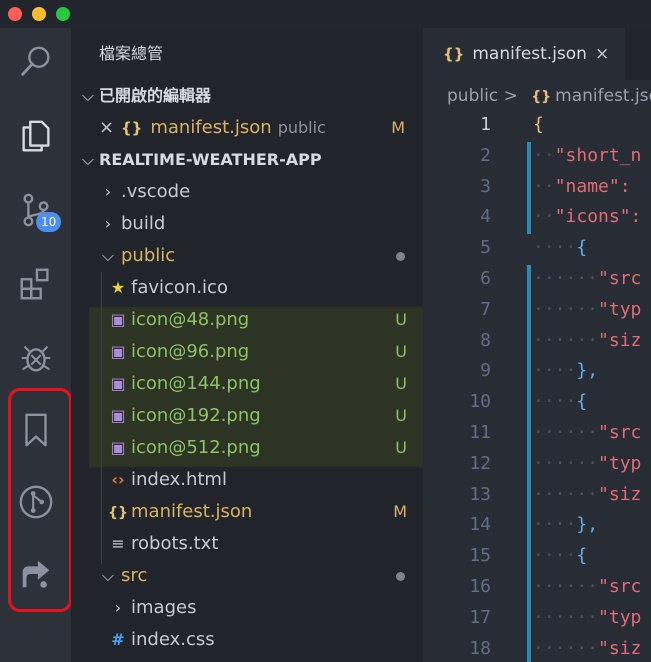  What do you see at coordinates (537, 618) in the screenshot?
I see `code-line: 17 ······"typ` at bounding box center [537, 618].